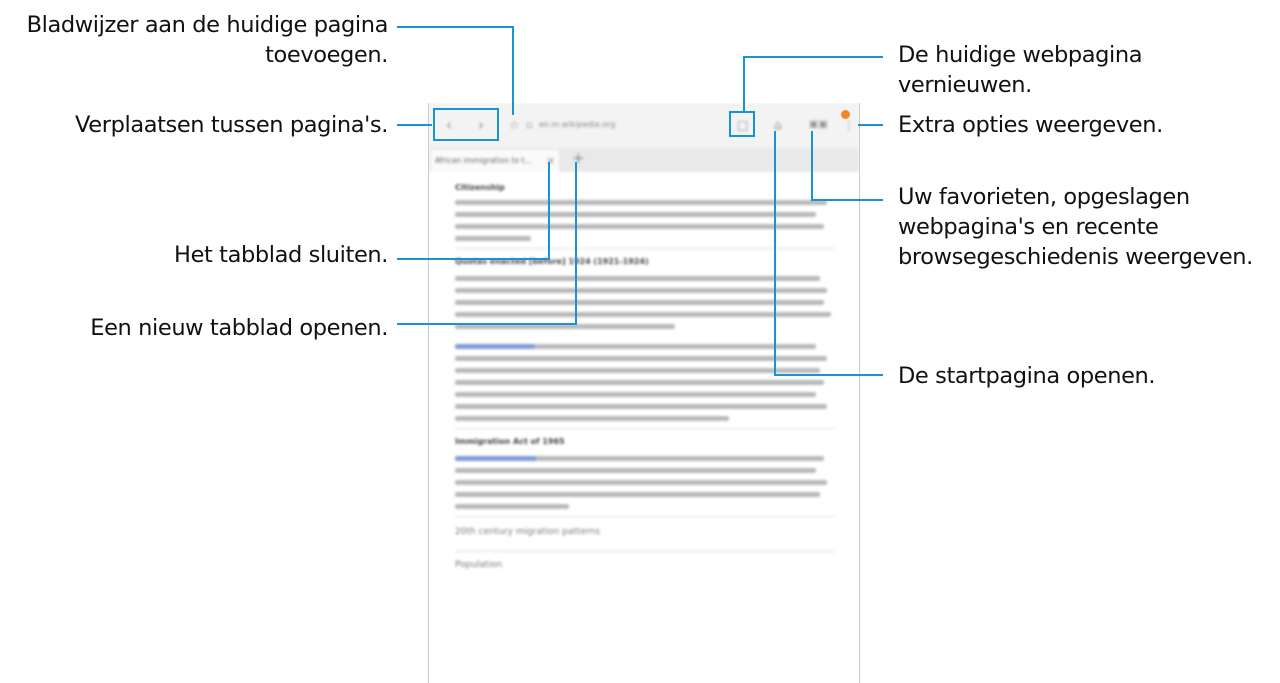 Image resolution: width=1280 pixels, height=683 pixels. What do you see at coordinates (552, 261) in the screenshot?
I see `section-heading-quotas: Quotas enacted [before] 1924 (1921-1924)` at bounding box center [552, 261].